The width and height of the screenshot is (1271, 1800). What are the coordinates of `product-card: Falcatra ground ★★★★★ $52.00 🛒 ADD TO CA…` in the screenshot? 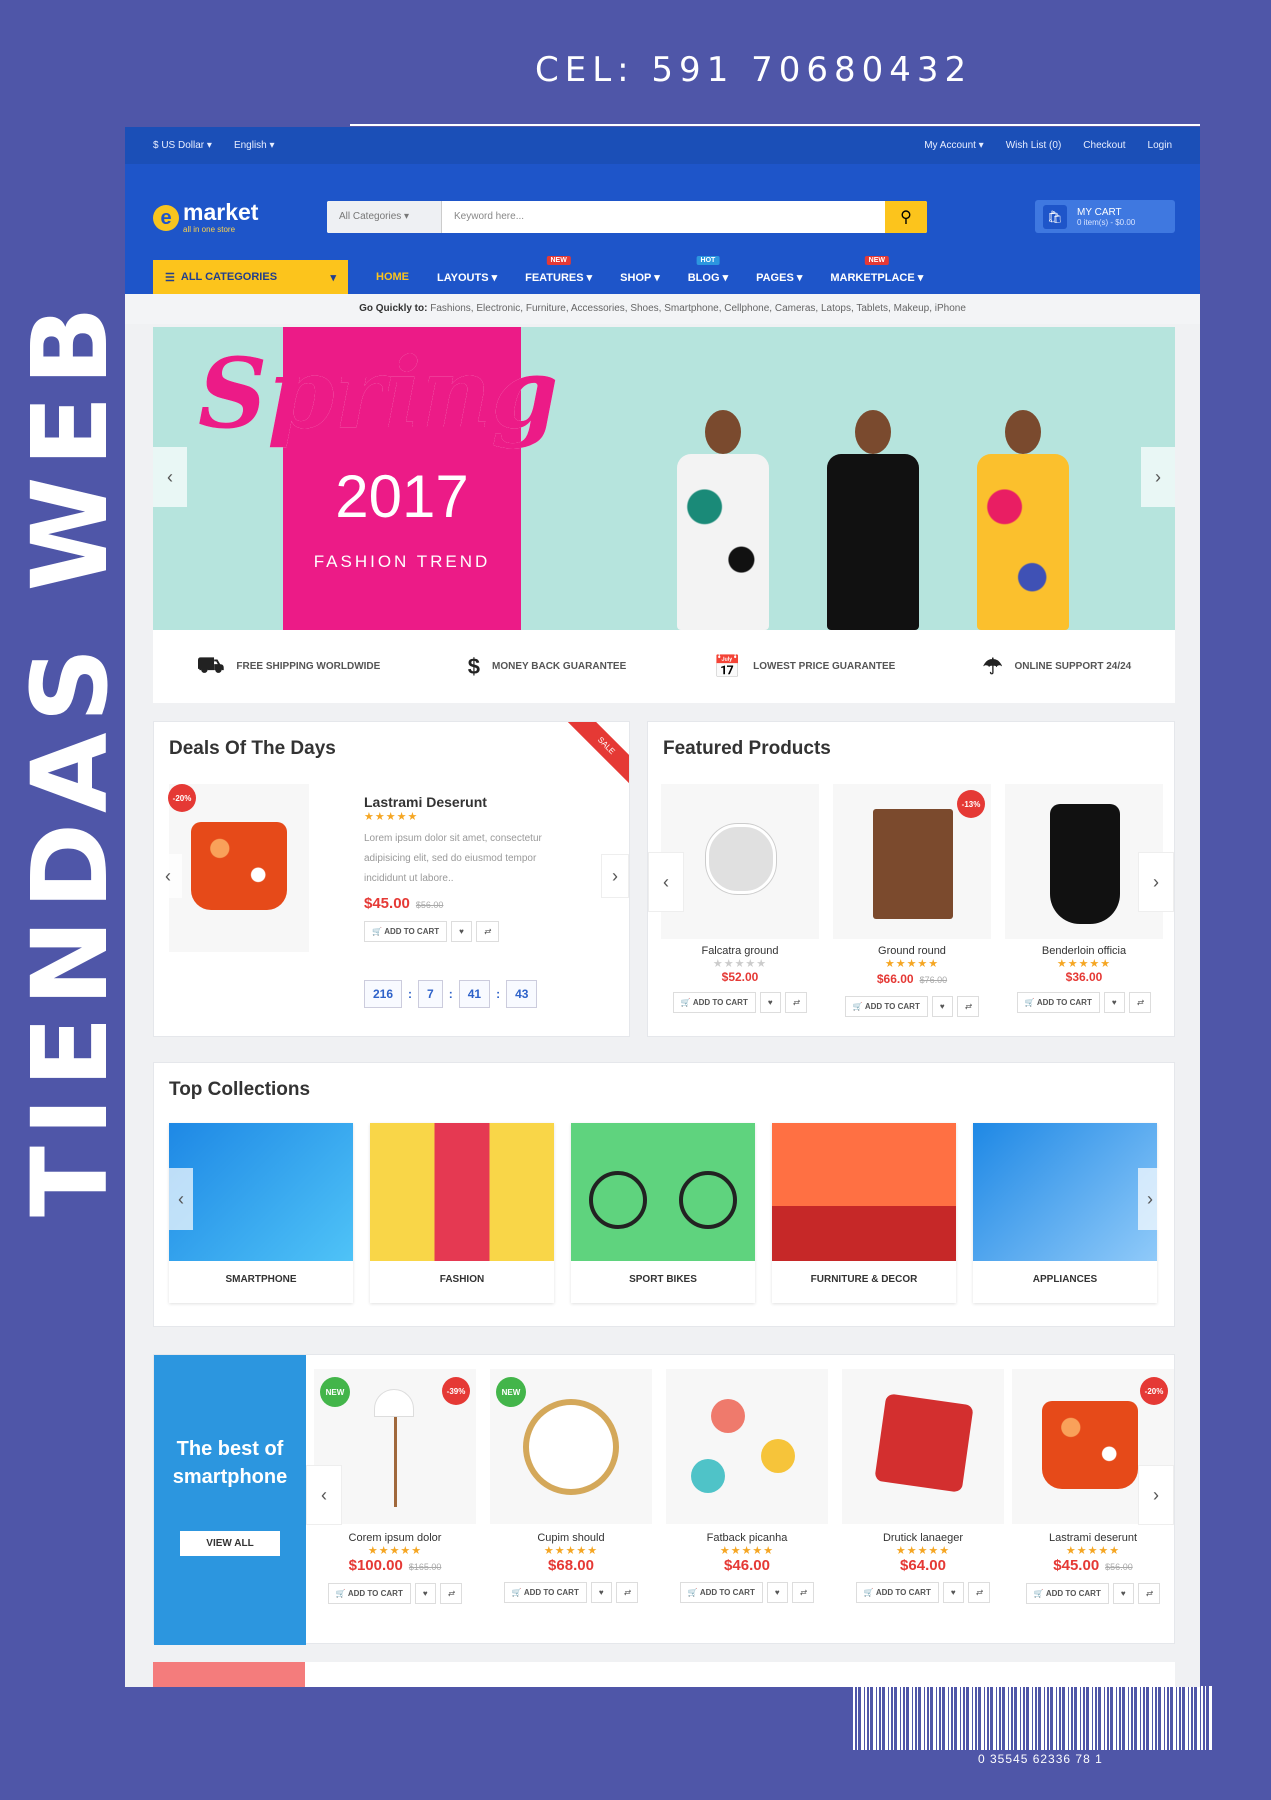 It's located at (740, 901).